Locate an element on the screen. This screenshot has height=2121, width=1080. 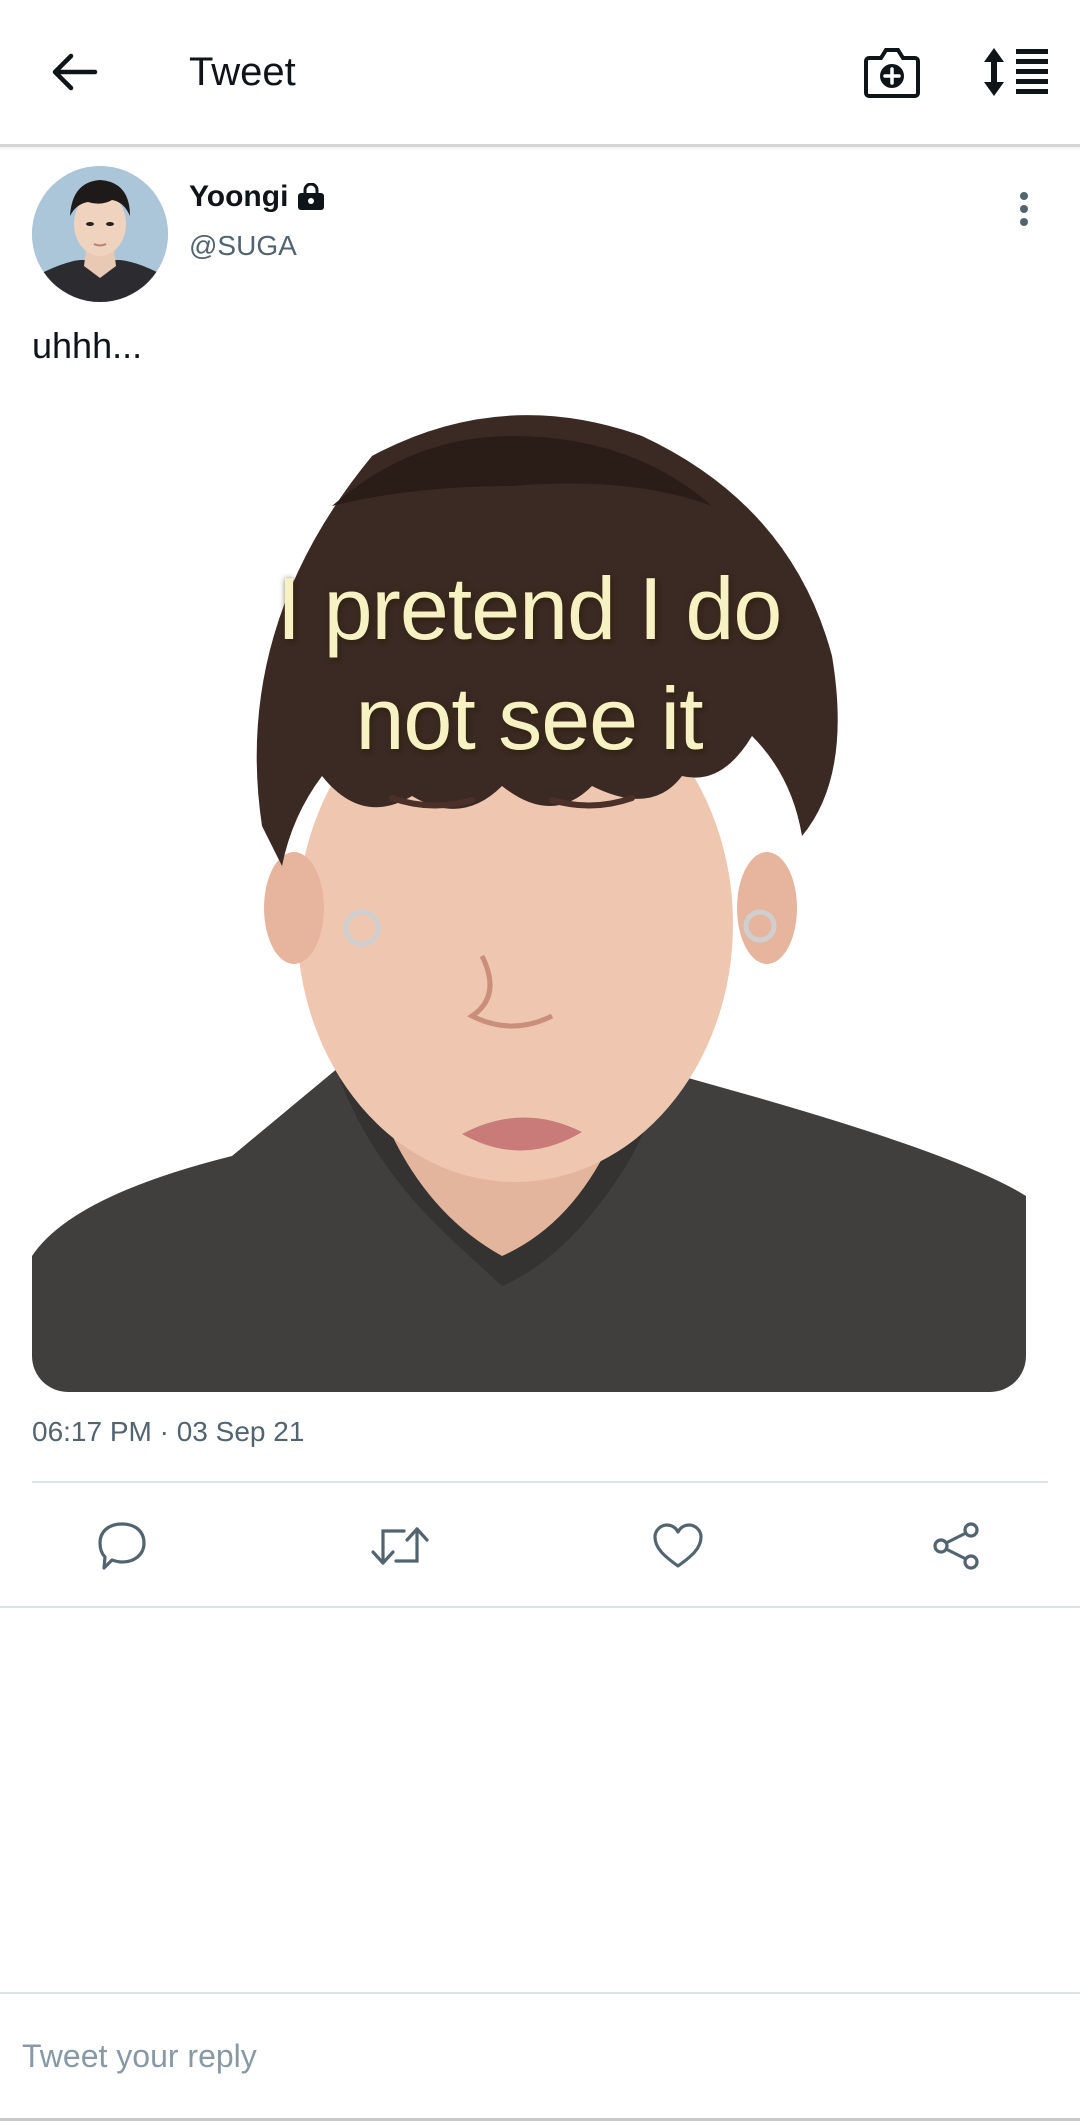
meme-caption: I pretend I do not see it is located at coordinates (529, 664).